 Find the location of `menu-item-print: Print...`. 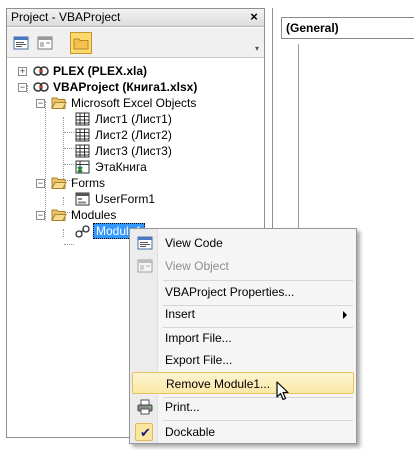

menu-item-print: Print... is located at coordinates (243, 407).